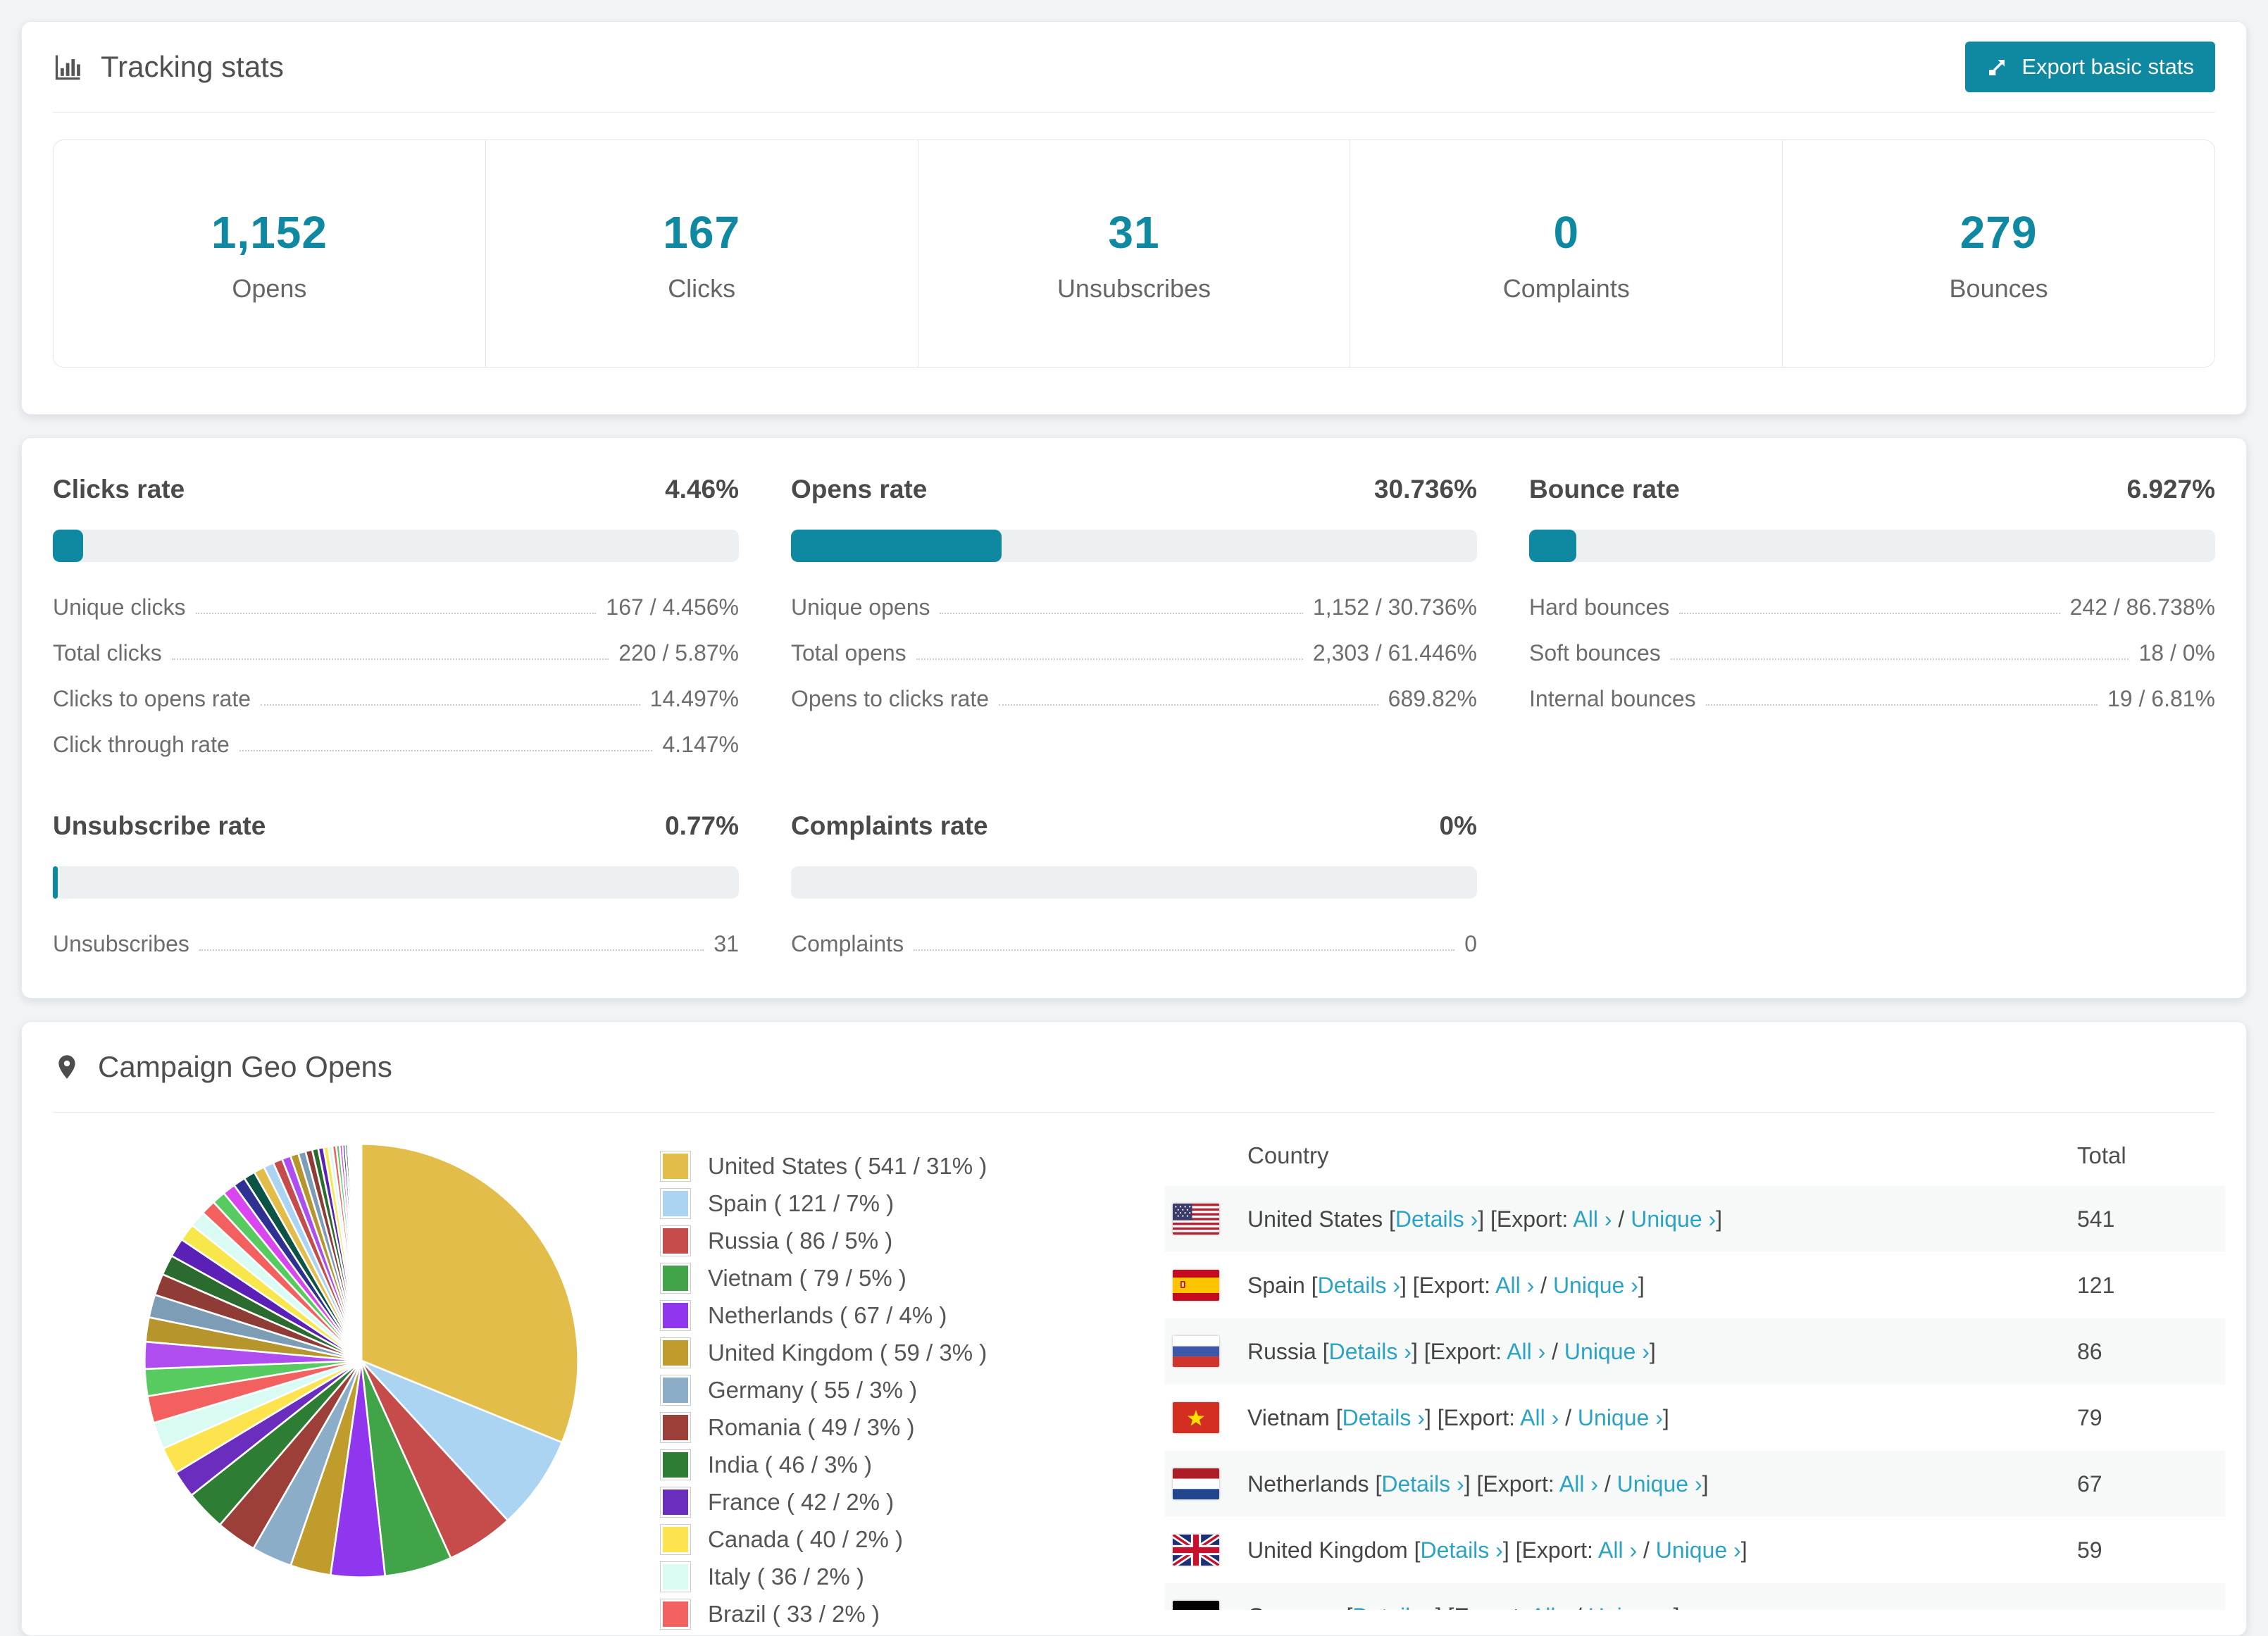 The height and width of the screenshot is (1636, 2268). What do you see at coordinates (2141, 1550) in the screenshot?
I see `total-cell: 59` at bounding box center [2141, 1550].